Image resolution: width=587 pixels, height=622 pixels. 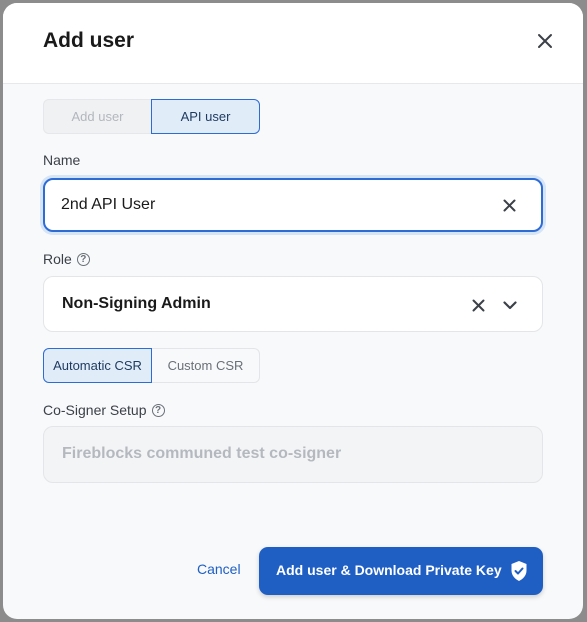 I want to click on name-input, so click(x=271, y=205).